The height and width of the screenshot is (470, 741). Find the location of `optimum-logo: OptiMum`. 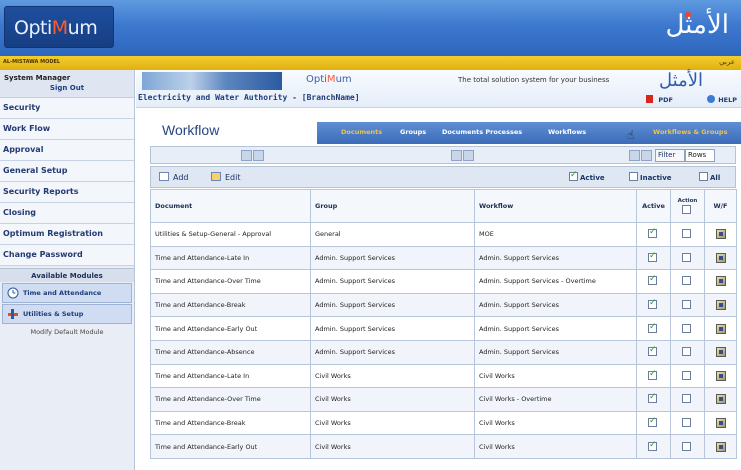

optimum-logo: OptiMum is located at coordinates (59, 27).